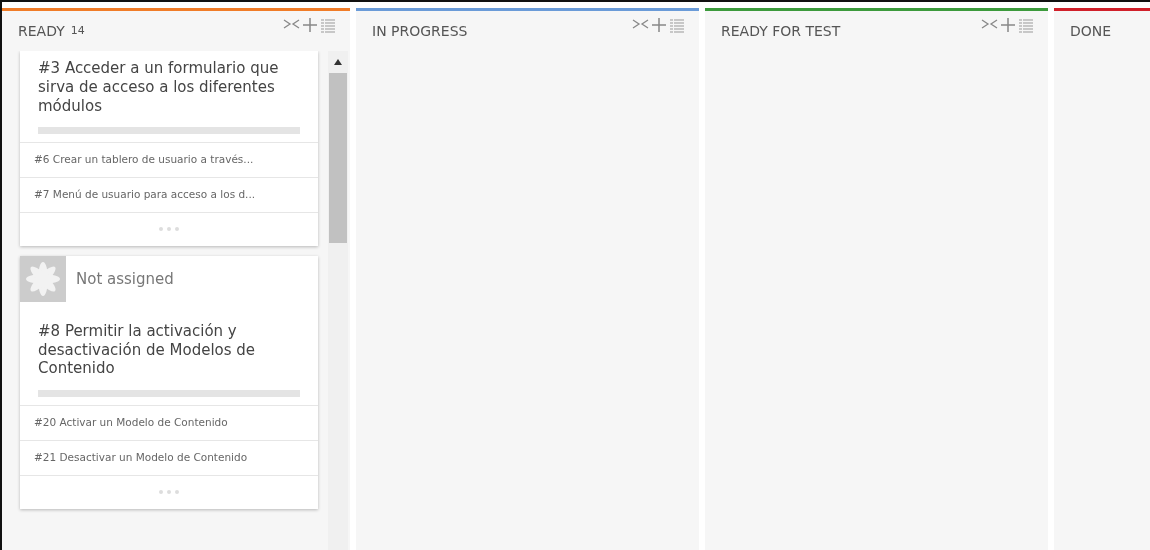  I want to click on task-item: #20 Activar un Modelo de Contenido, so click(169, 422).